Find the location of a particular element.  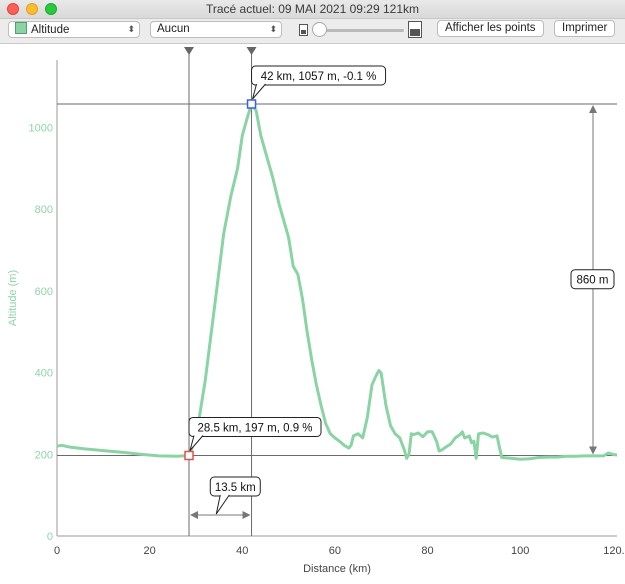

window-title: Tracé actuel: 09 MAI 2021 09:29 121km is located at coordinates (312, 9).